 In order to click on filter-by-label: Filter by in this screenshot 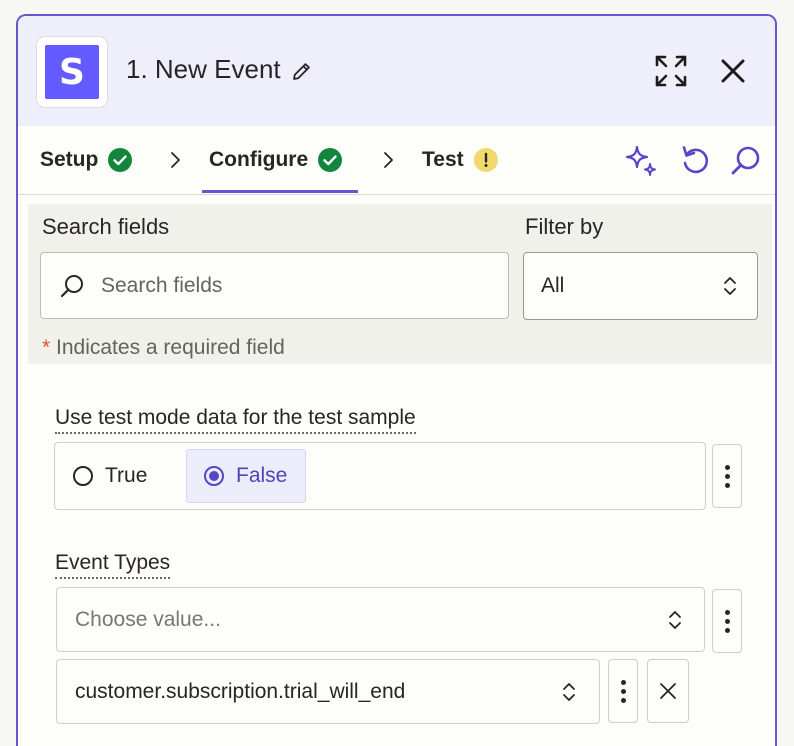, I will do `click(564, 226)`.